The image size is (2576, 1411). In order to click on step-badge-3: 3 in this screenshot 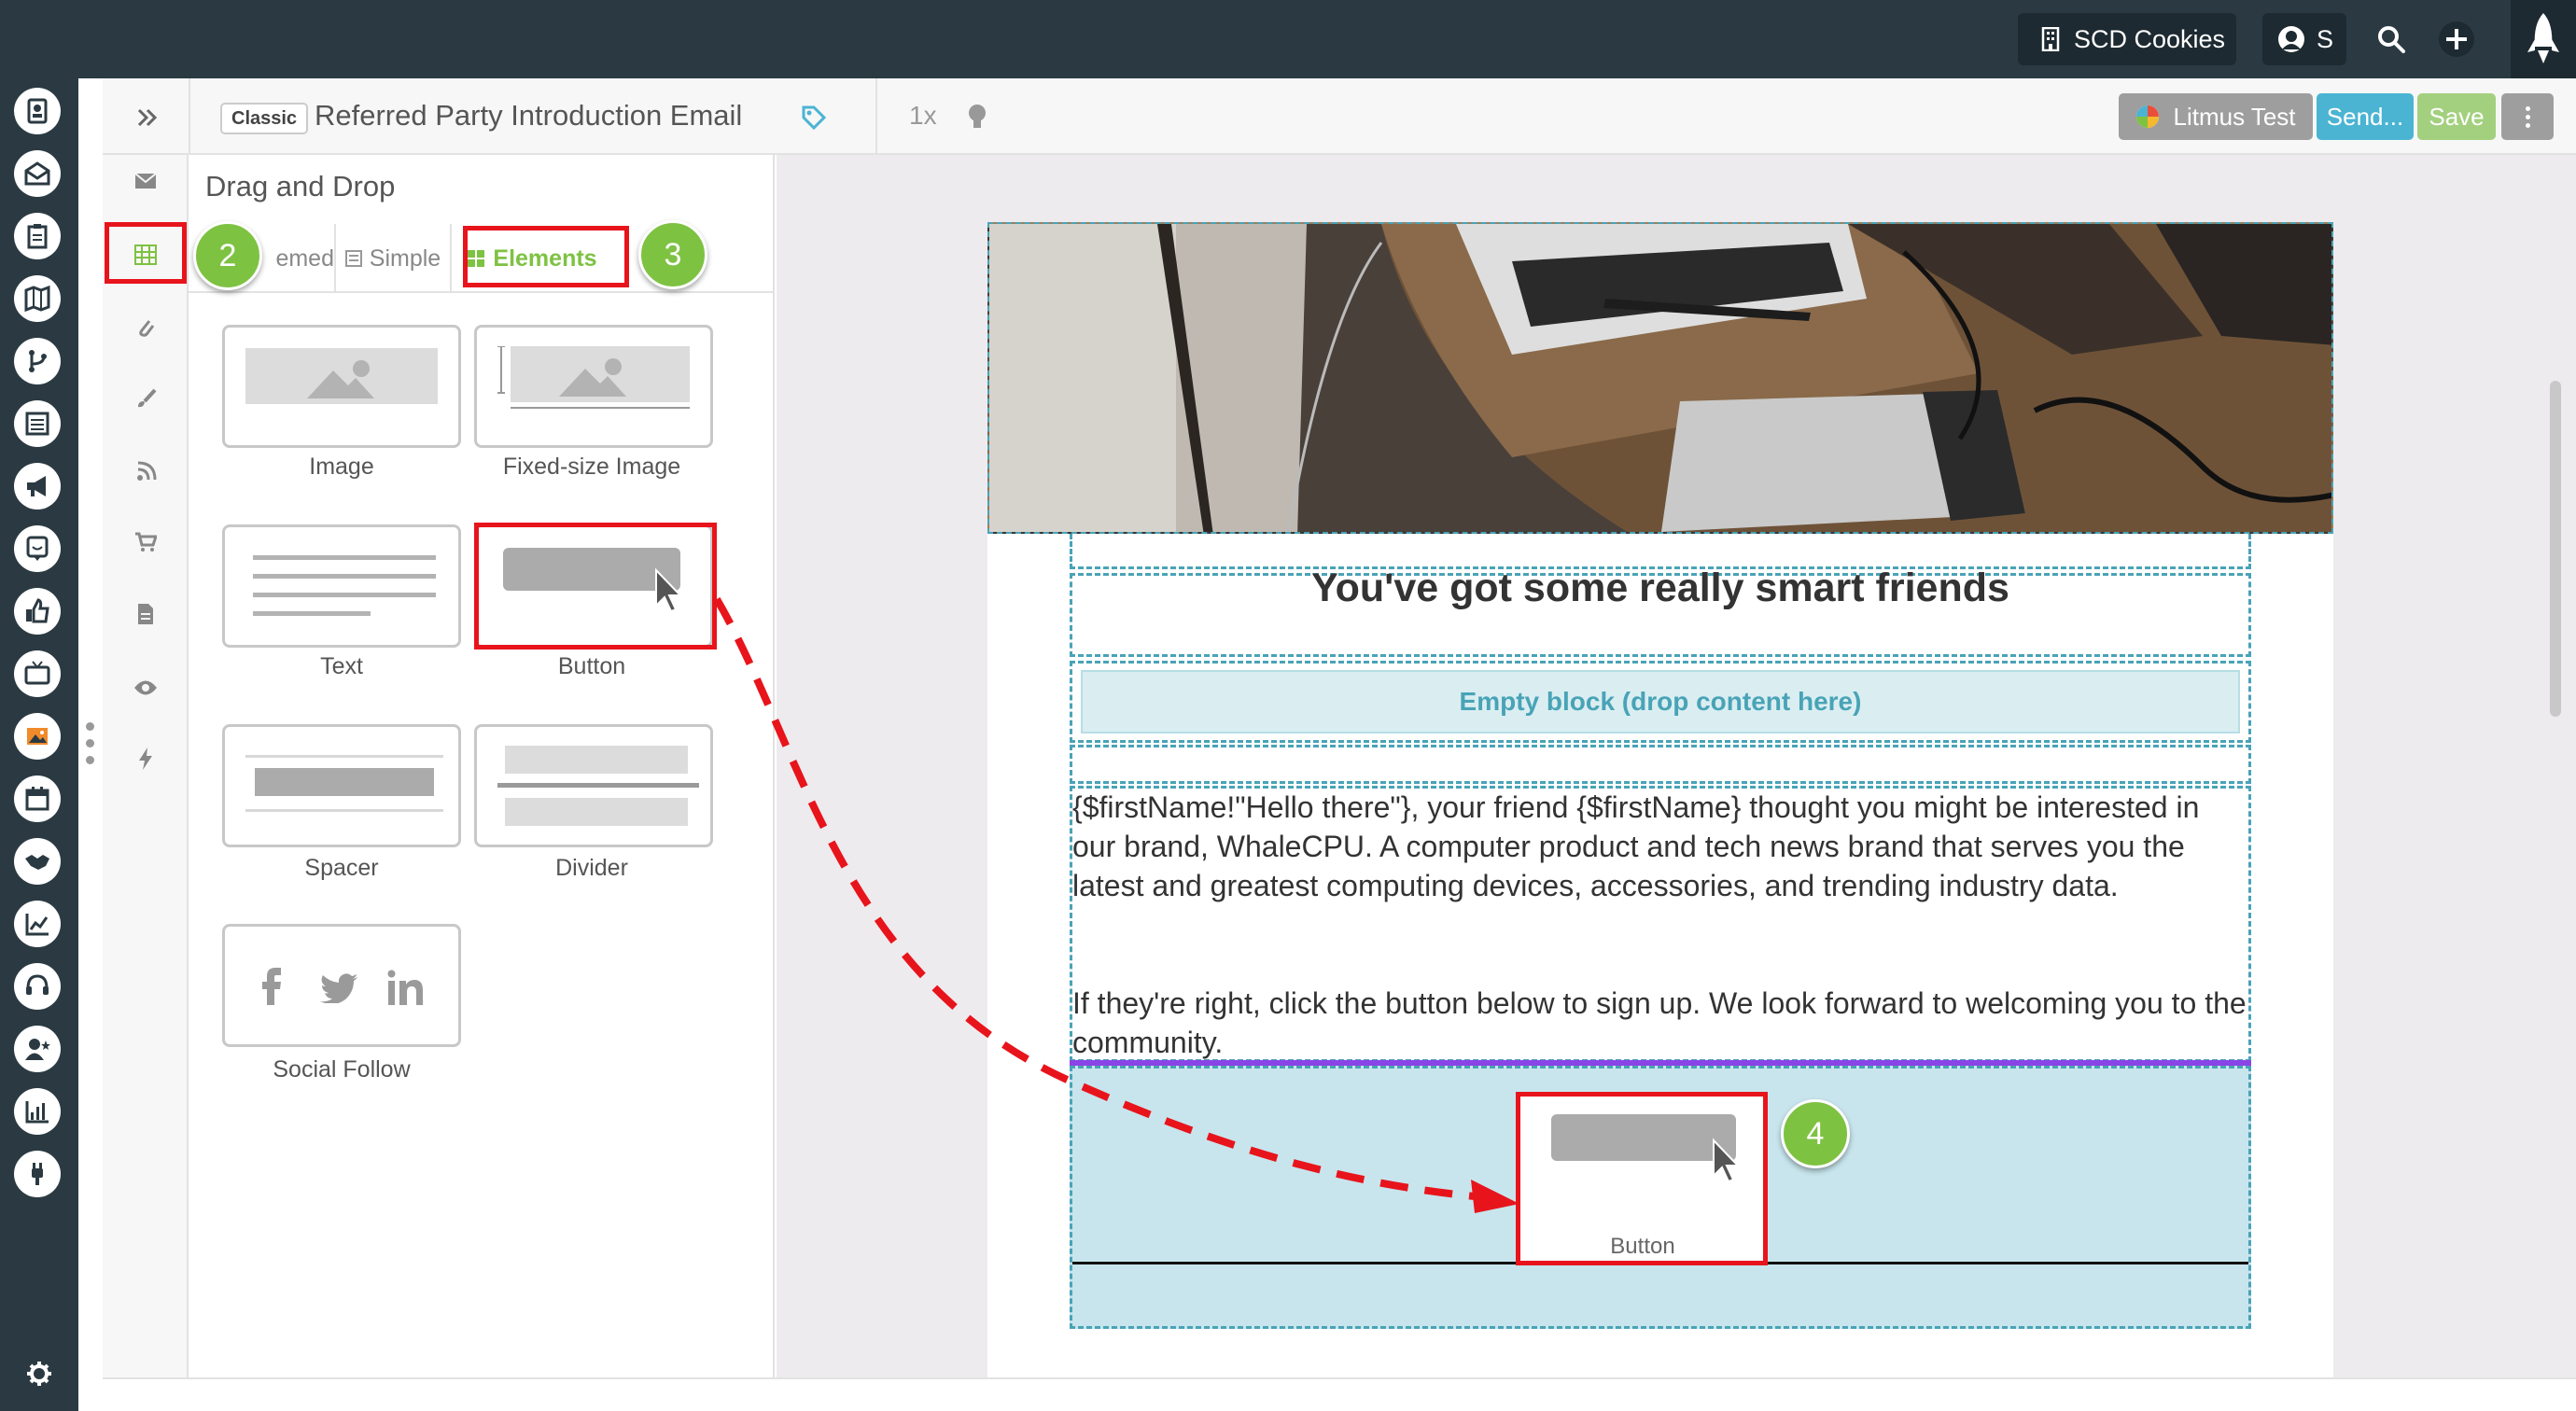, I will do `click(672, 255)`.